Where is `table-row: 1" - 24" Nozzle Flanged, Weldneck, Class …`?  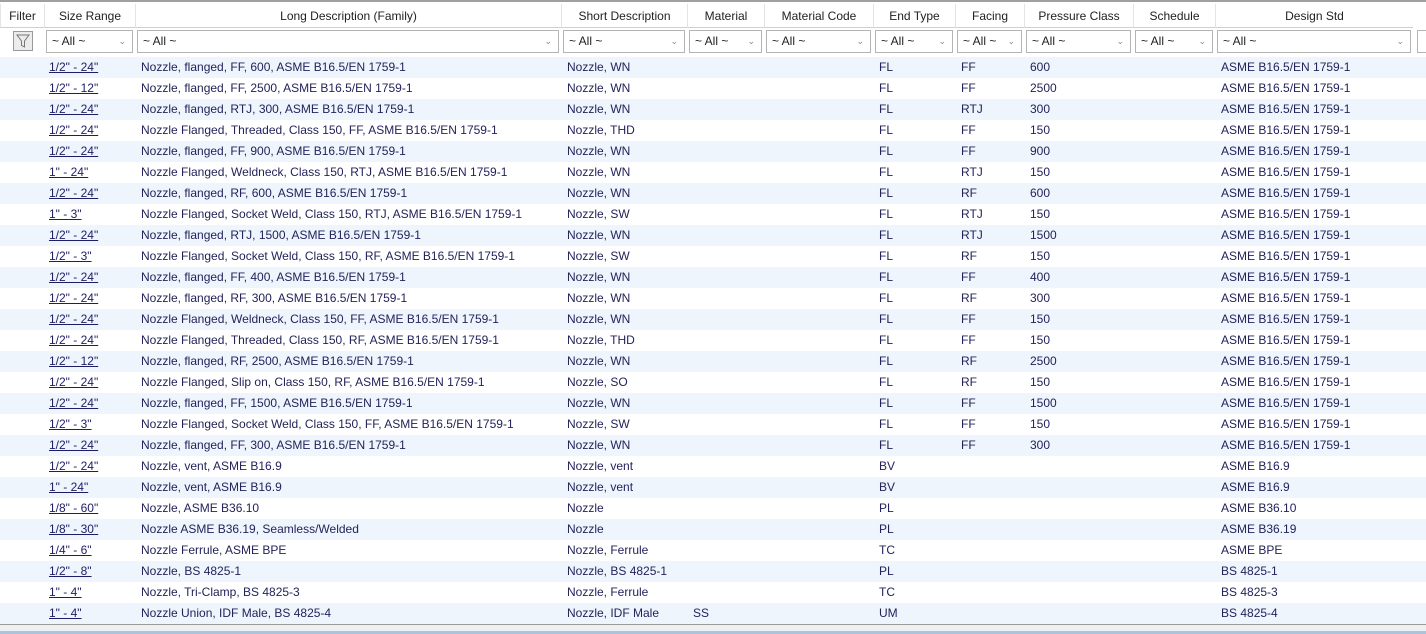 table-row: 1" - 24" Nozzle Flanged, Weldneck, Class … is located at coordinates (713, 172).